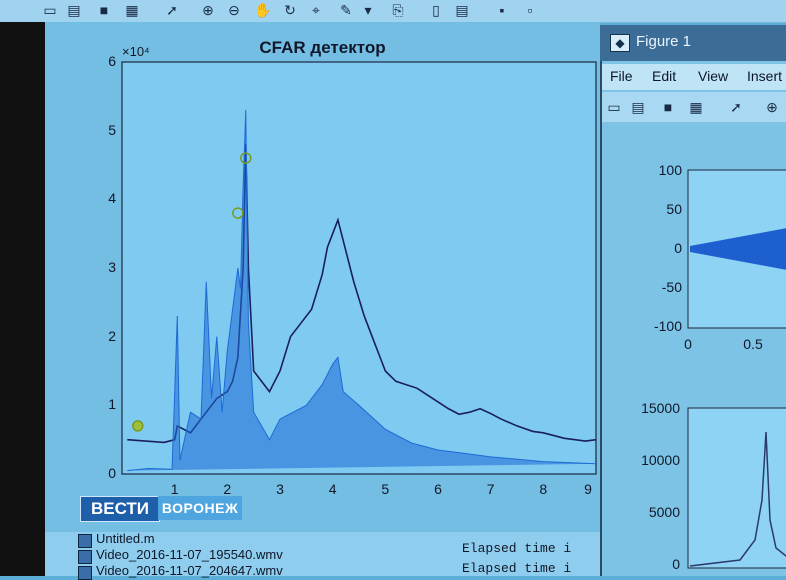  What do you see at coordinates (736, 488) in the screenshot?
I see `subplot-2-axes` at bounding box center [736, 488].